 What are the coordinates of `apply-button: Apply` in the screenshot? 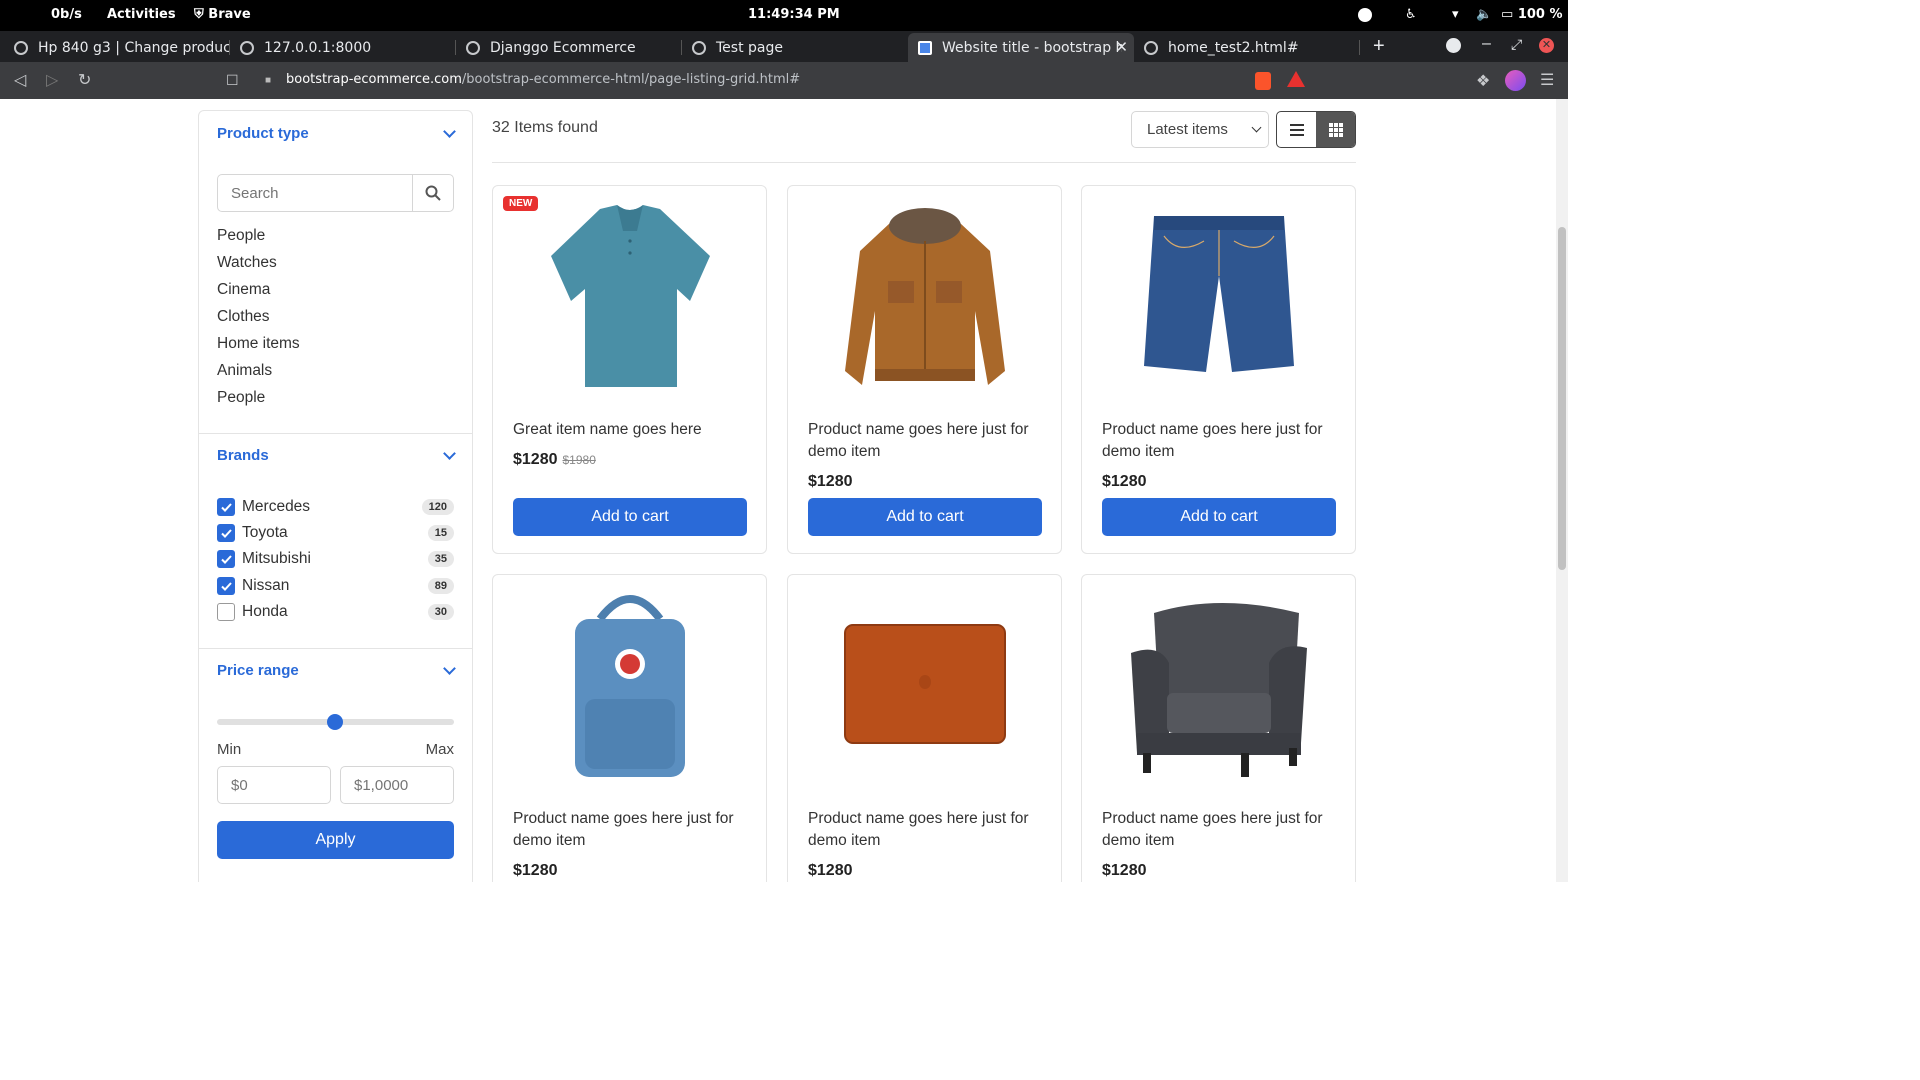 It's located at (335, 840).